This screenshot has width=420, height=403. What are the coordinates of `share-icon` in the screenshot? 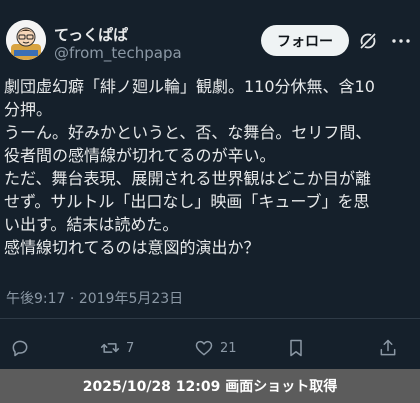 It's located at (388, 347).